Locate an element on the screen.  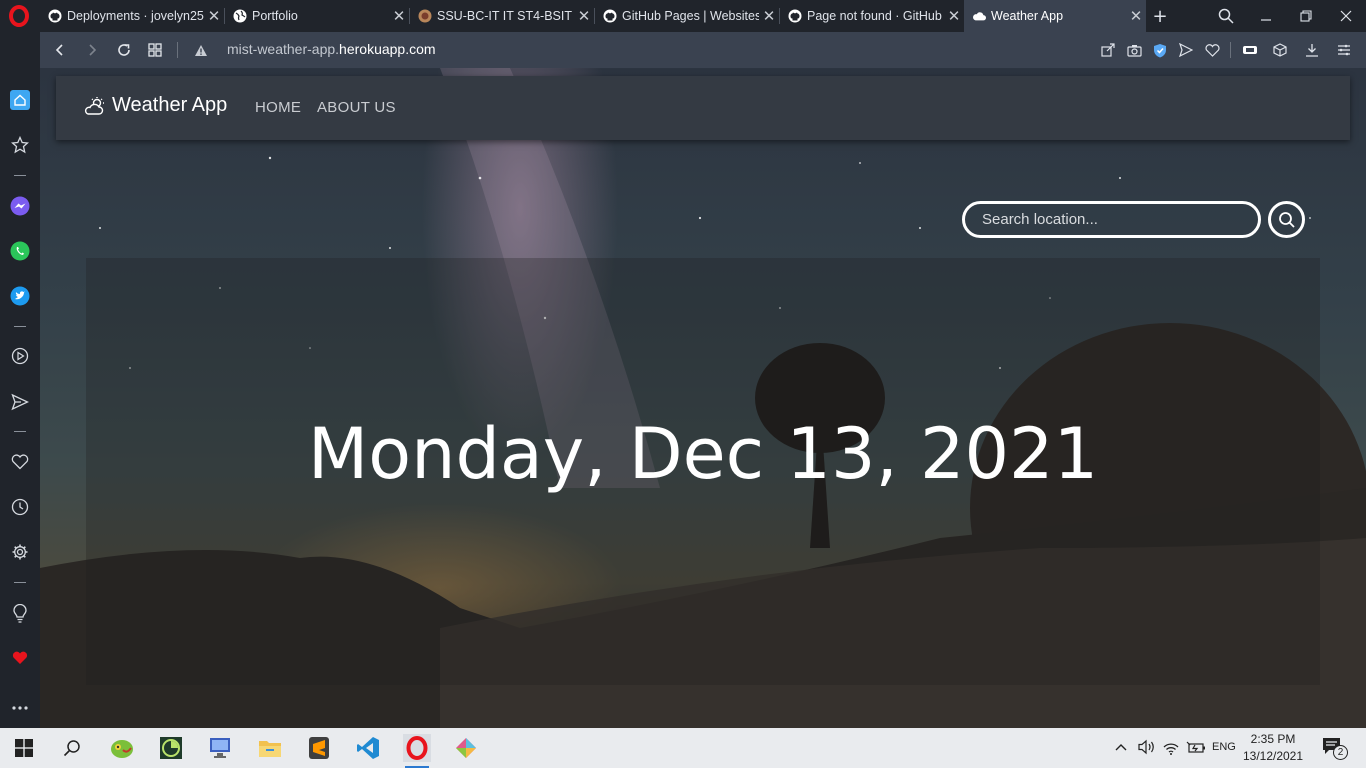
battery-charging-icon is located at coordinates (1196, 749).